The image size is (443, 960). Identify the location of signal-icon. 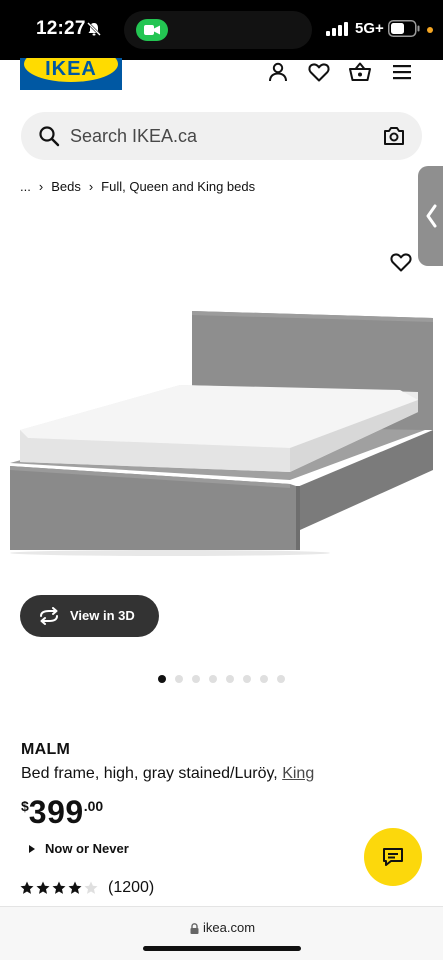
(337, 29).